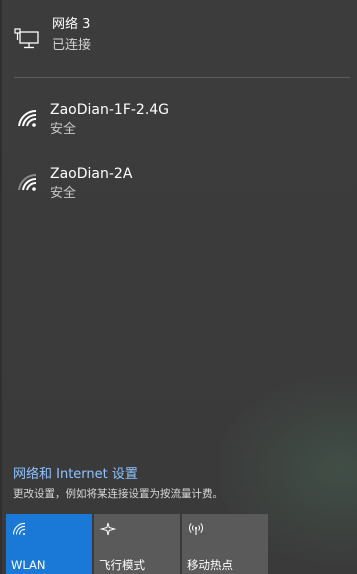 The image size is (357, 574). Describe the element at coordinates (225, 544) in the screenshot. I see `mobile-hotspot-button: 移动热点` at that location.